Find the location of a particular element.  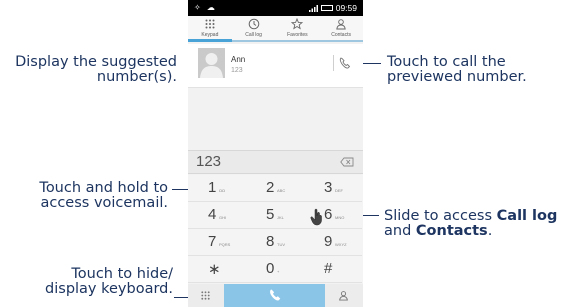

tab-keypad-label: Keypad is located at coordinates (210, 35).